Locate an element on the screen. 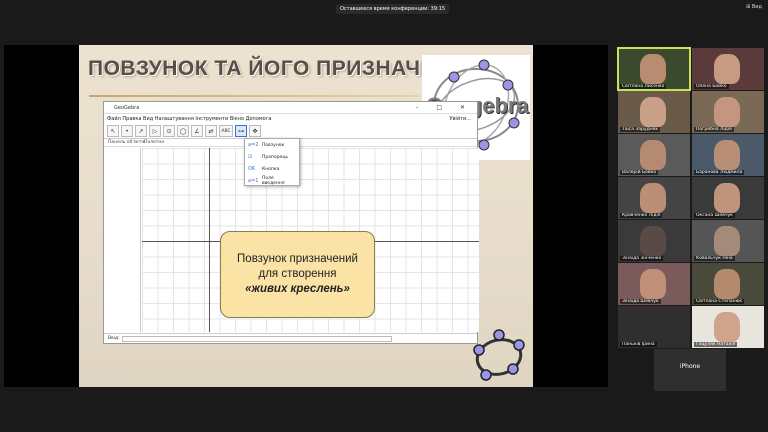 This screenshot has height=432, width=768. participant-tile: Оксана Шевчук is located at coordinates (728, 198).